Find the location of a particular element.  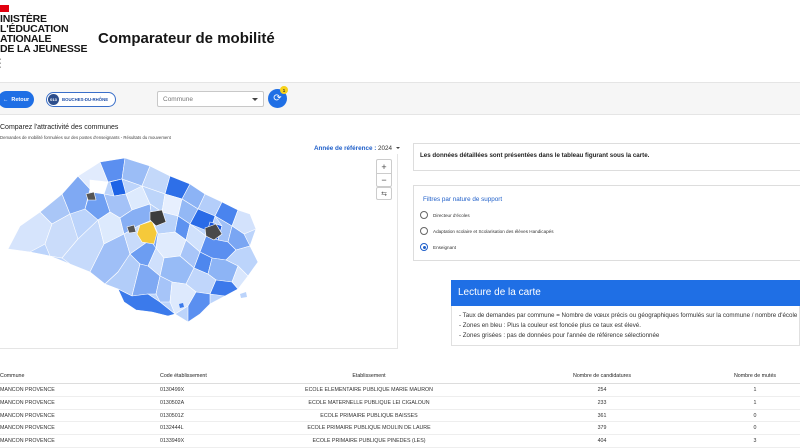

filters-title: Filtres par nature de support is located at coordinates (463, 199).